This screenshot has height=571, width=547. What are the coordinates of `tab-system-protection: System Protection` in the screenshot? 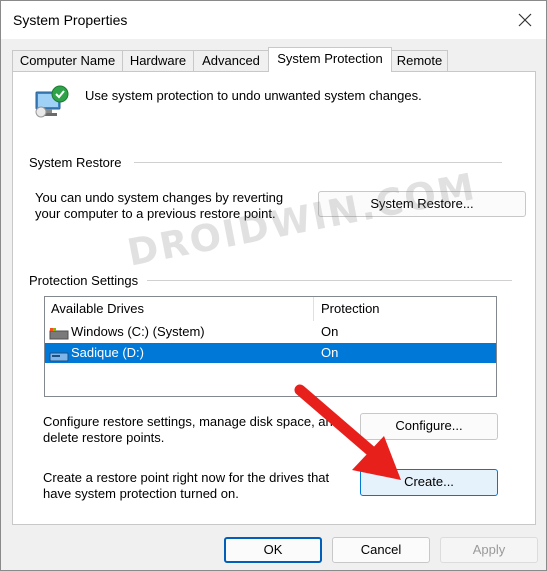 It's located at (330, 59).